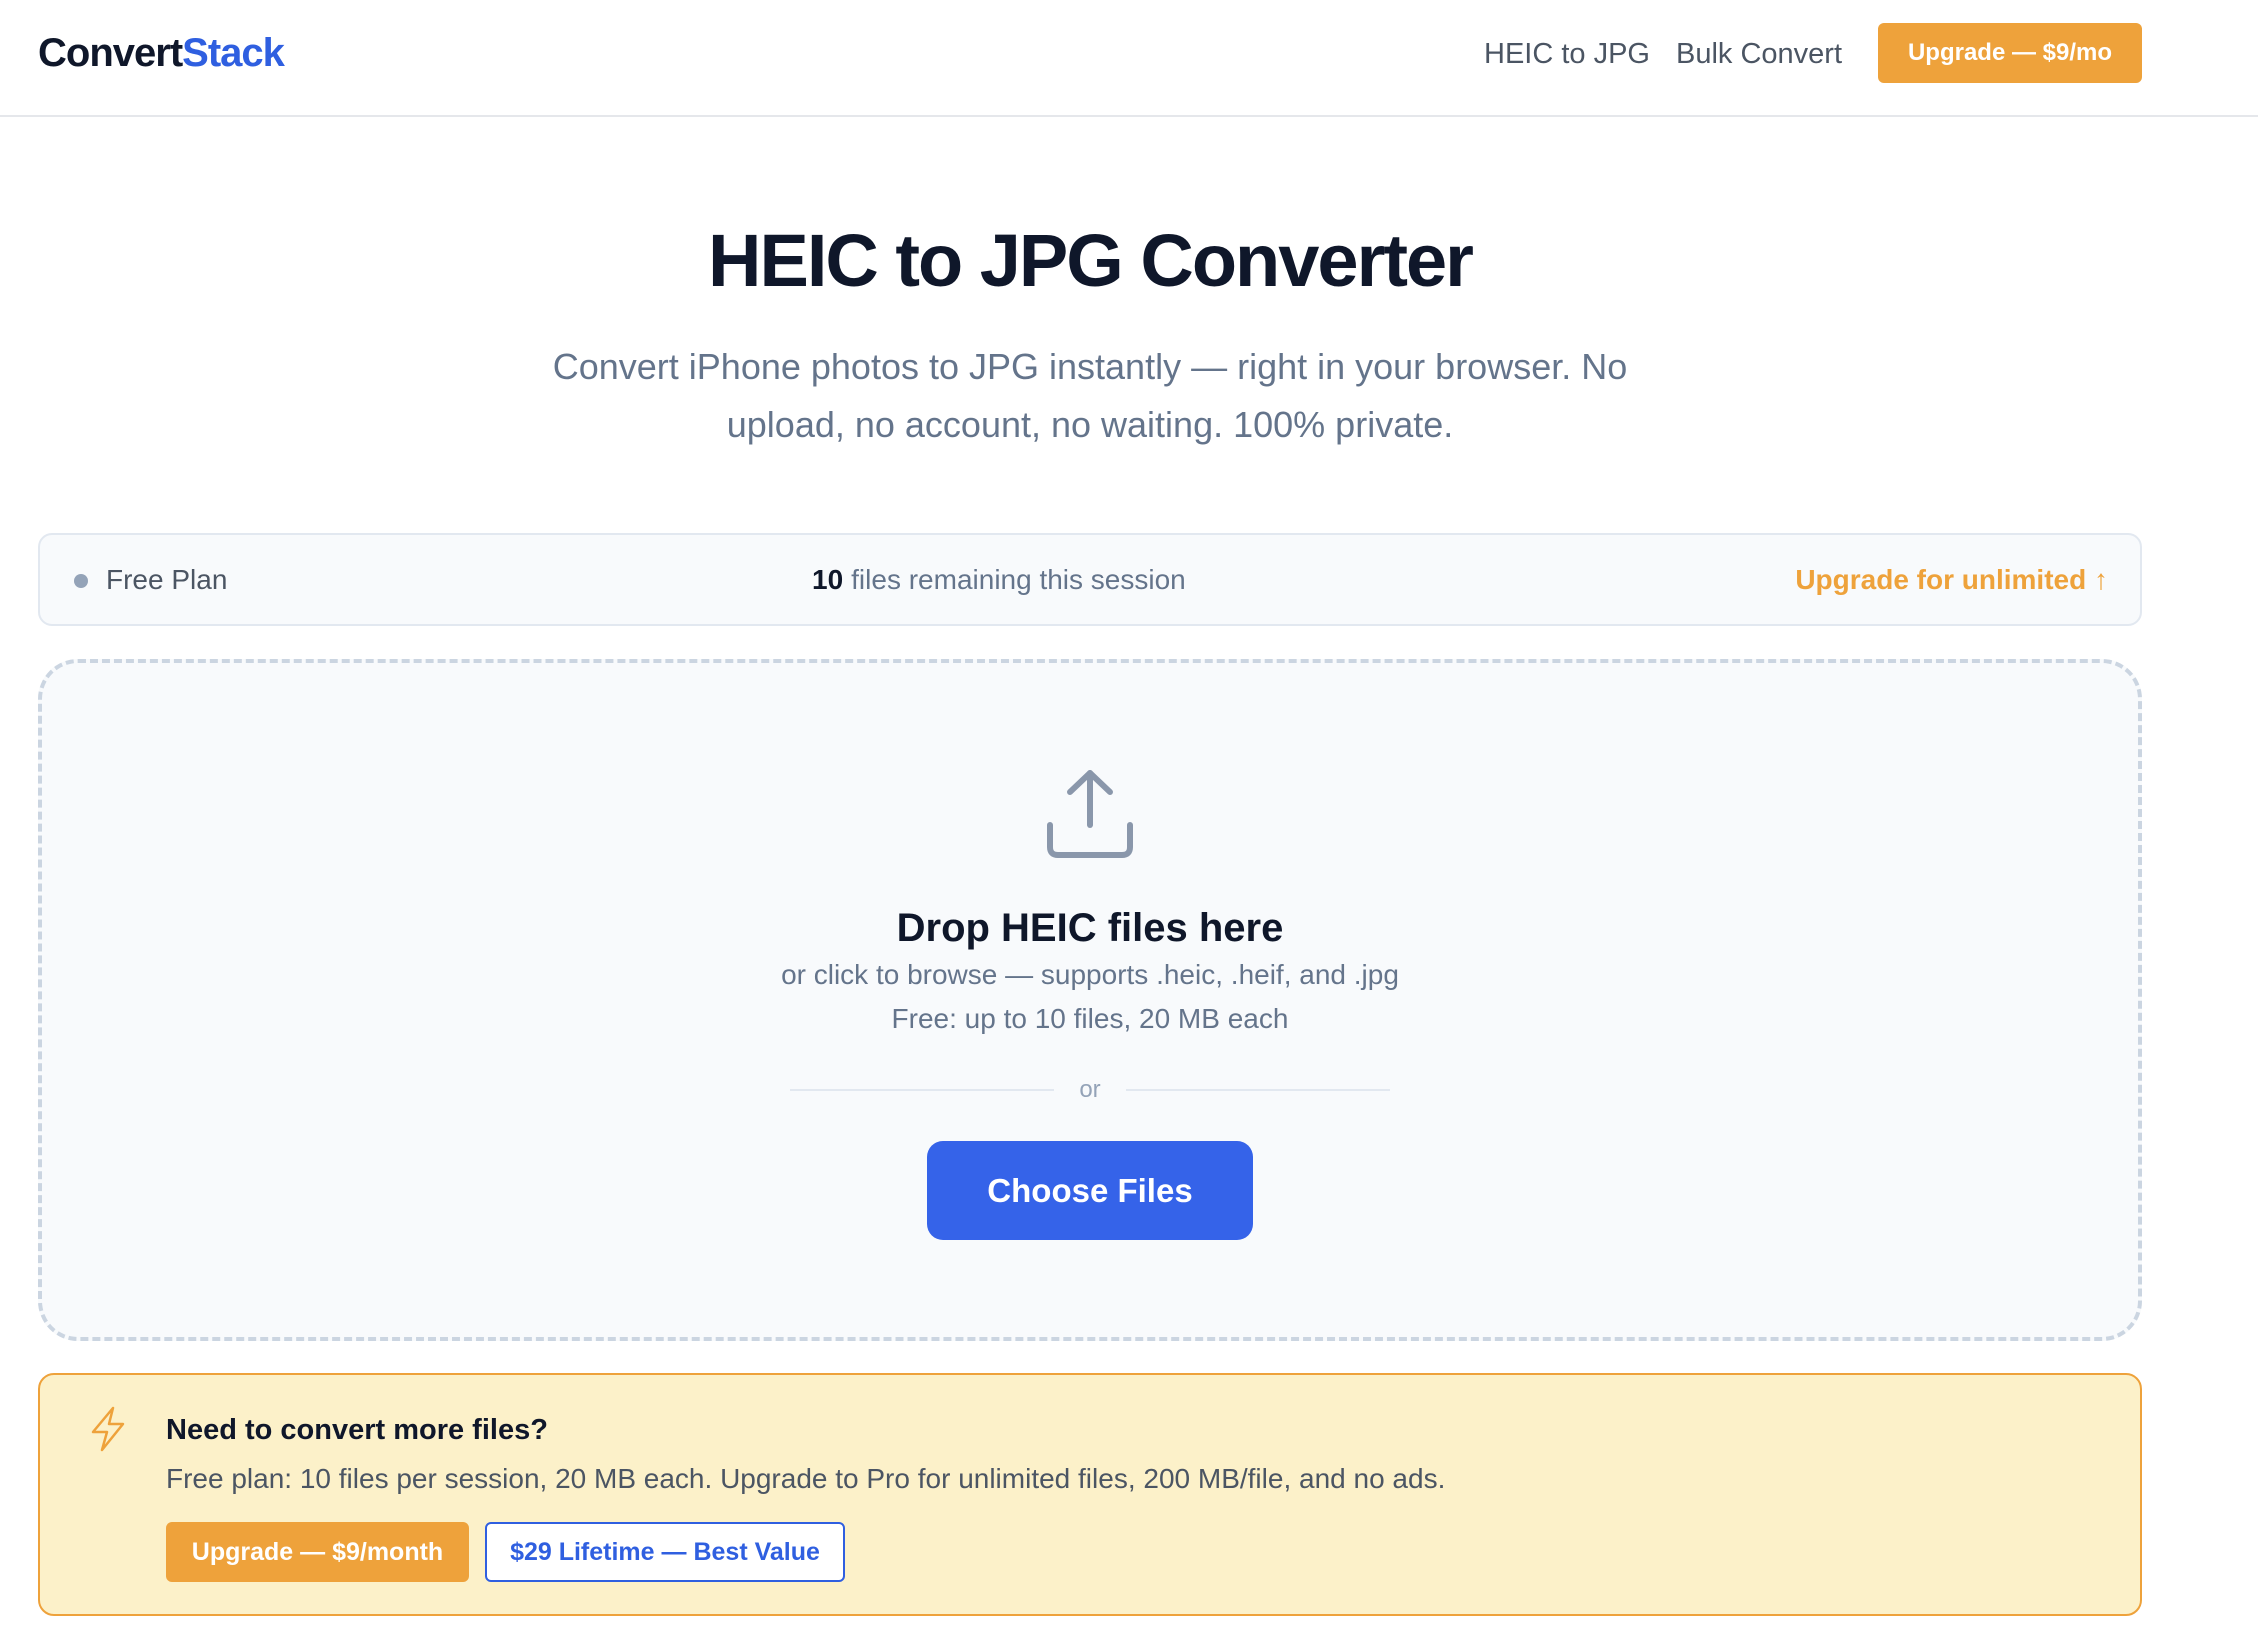 This screenshot has width=2258, height=1628. I want to click on brand-logo: ConvertStack, so click(161, 53).